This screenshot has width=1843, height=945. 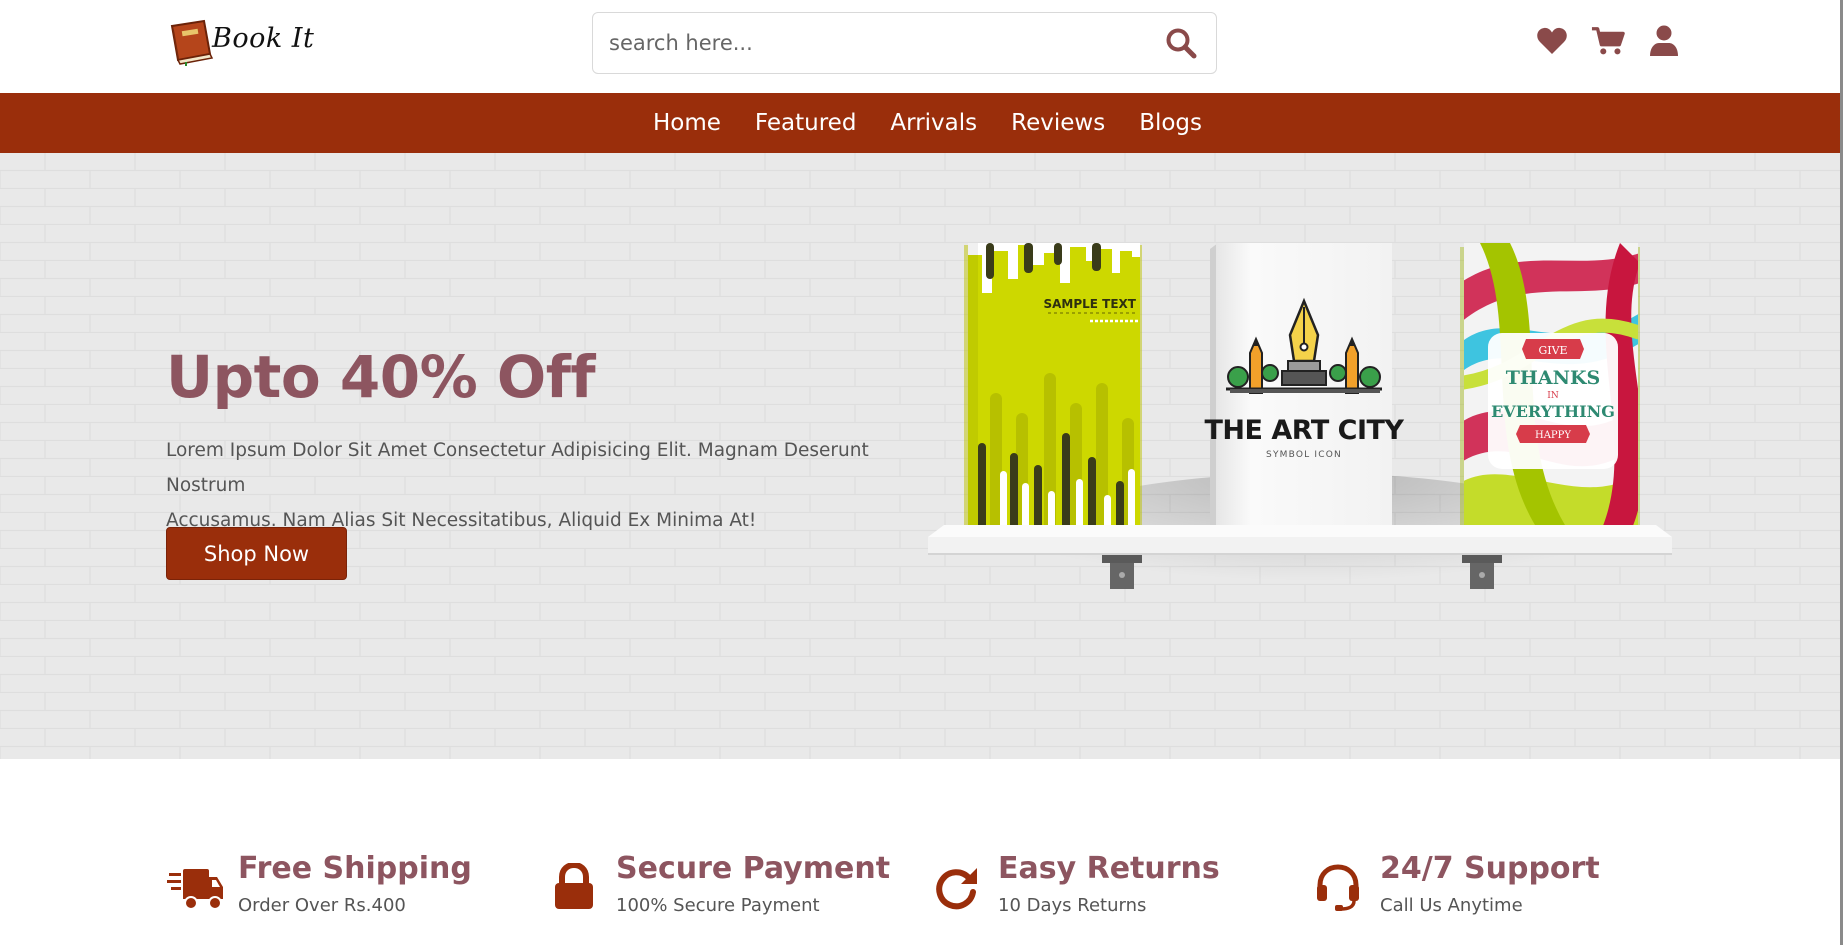 I want to click on feature-easy-returns: Easy Returns 10 Days Returns, so click(x=1073, y=884).